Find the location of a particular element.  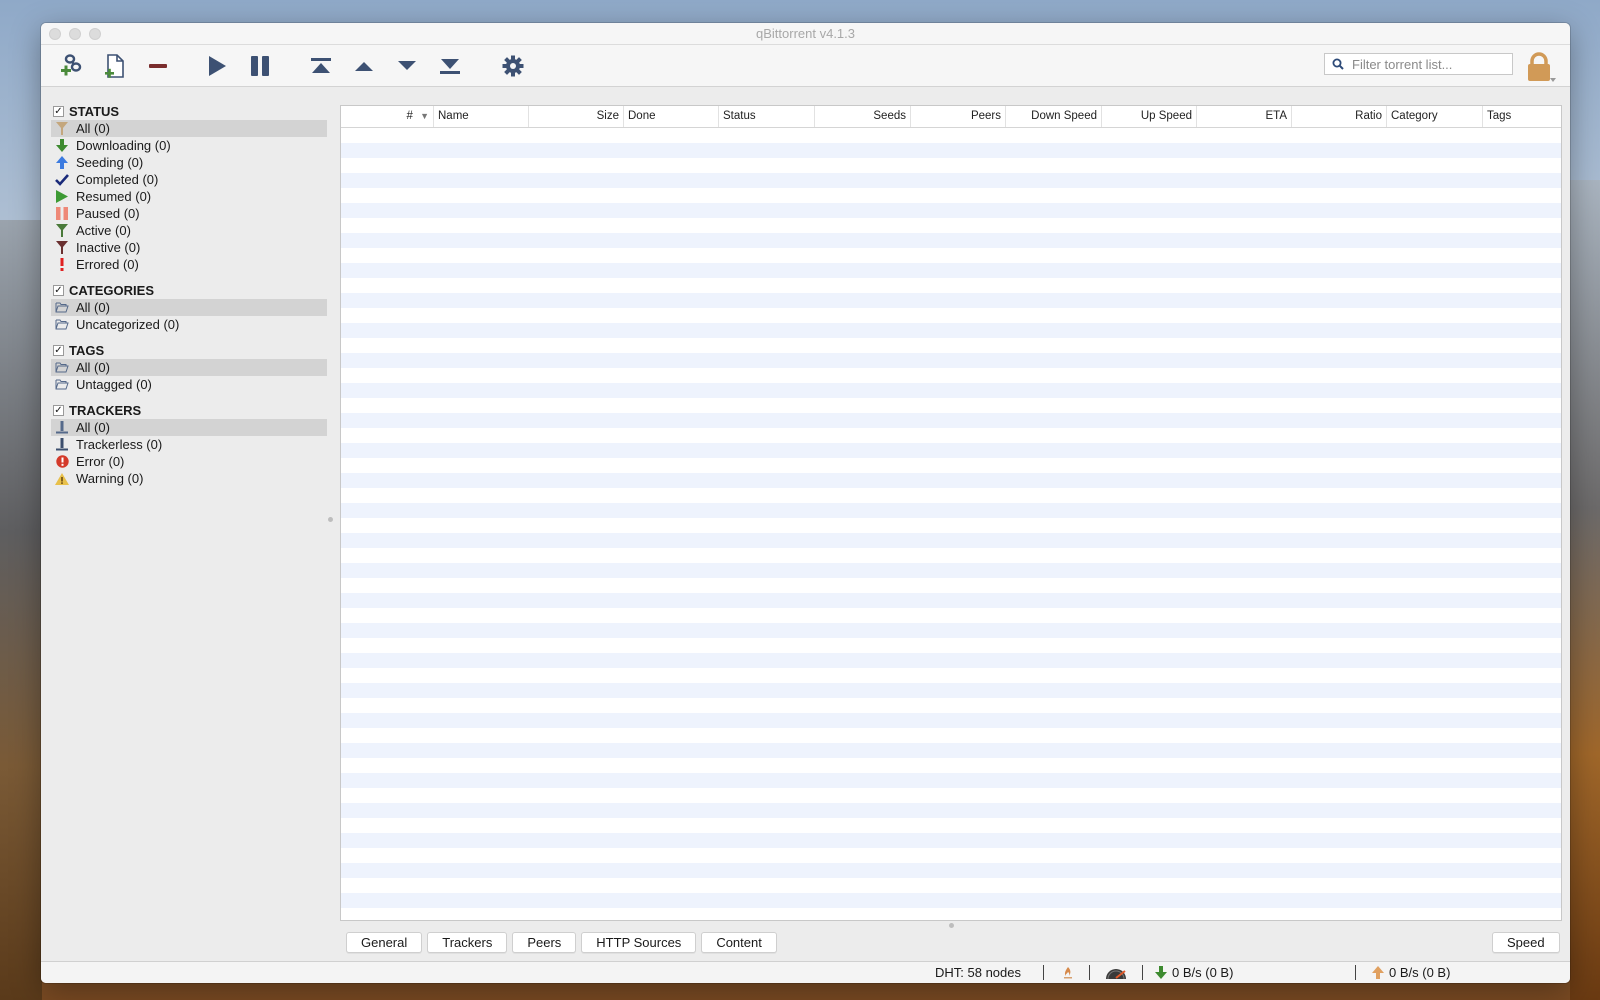

play-icon is located at coordinates (62, 197).